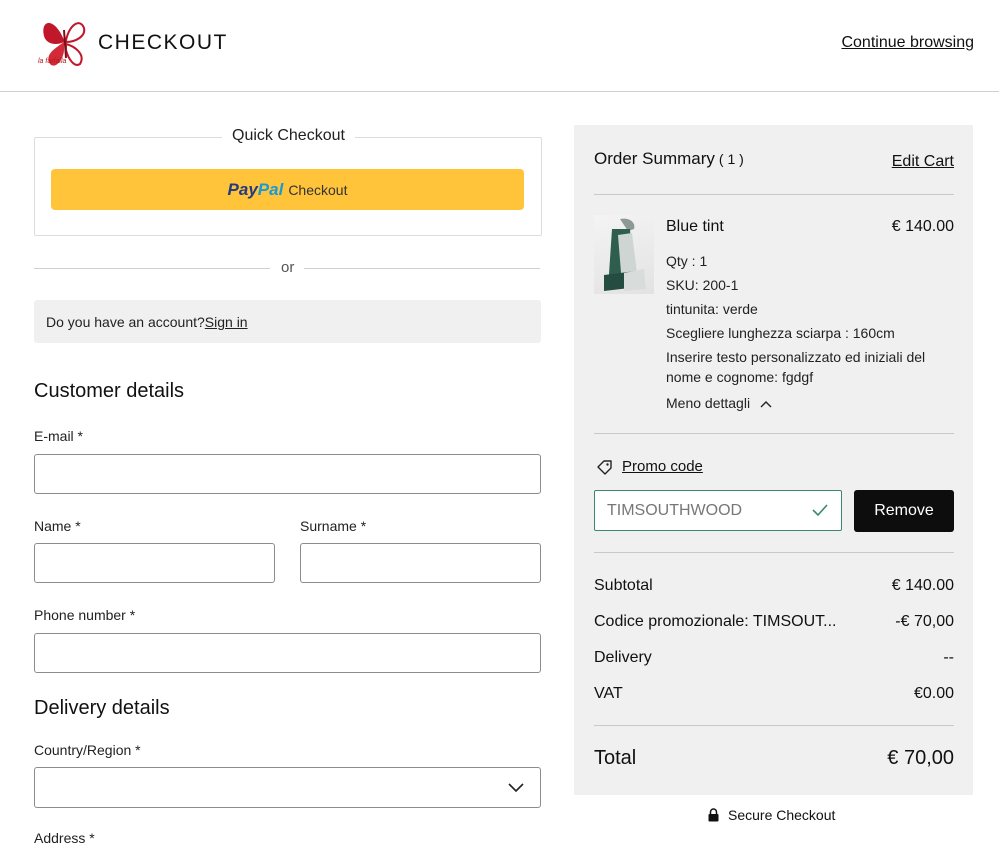 This screenshot has width=999, height=846. I want to click on phone-label: Phone number *, so click(85, 615).